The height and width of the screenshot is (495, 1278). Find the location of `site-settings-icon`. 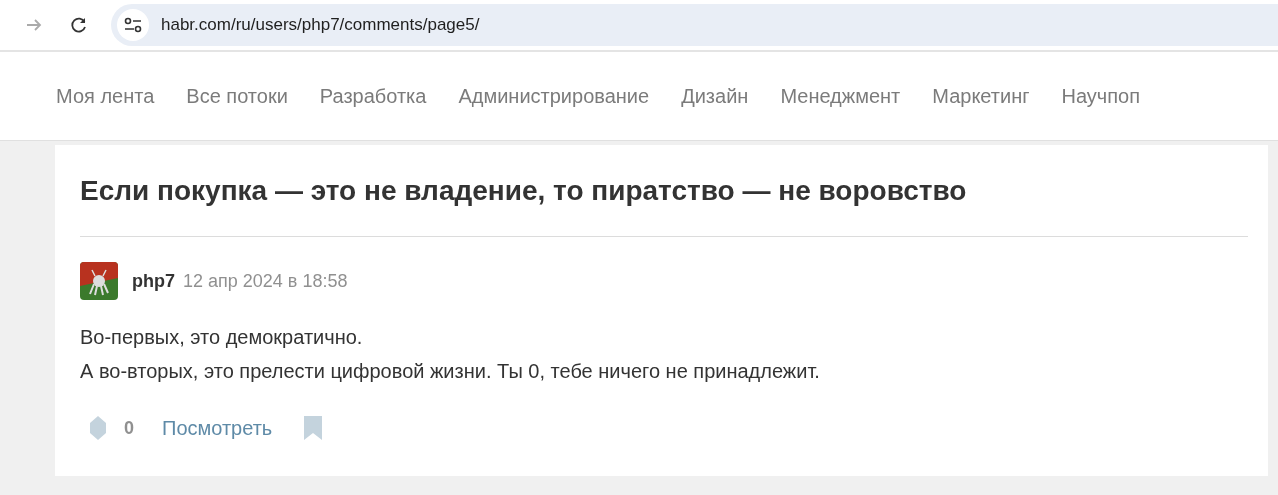

site-settings-icon is located at coordinates (133, 25).